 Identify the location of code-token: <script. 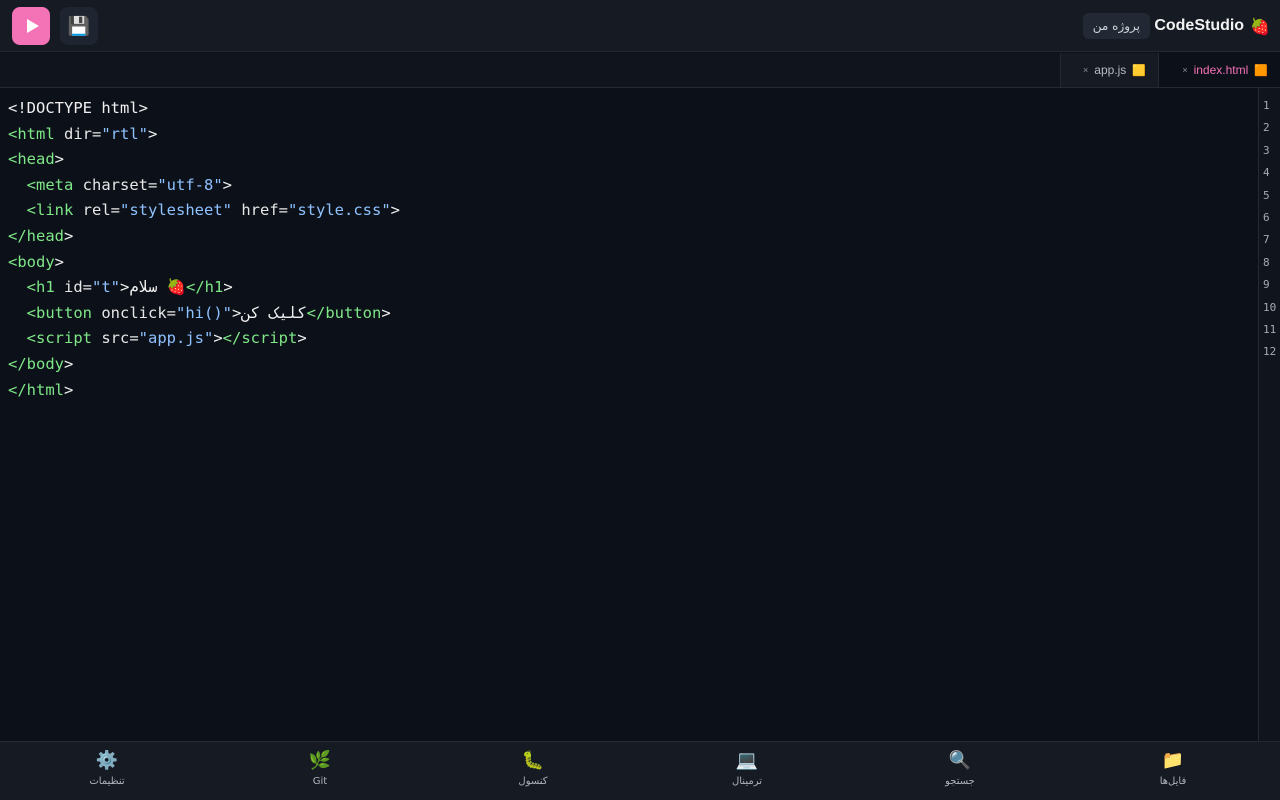
(59, 338).